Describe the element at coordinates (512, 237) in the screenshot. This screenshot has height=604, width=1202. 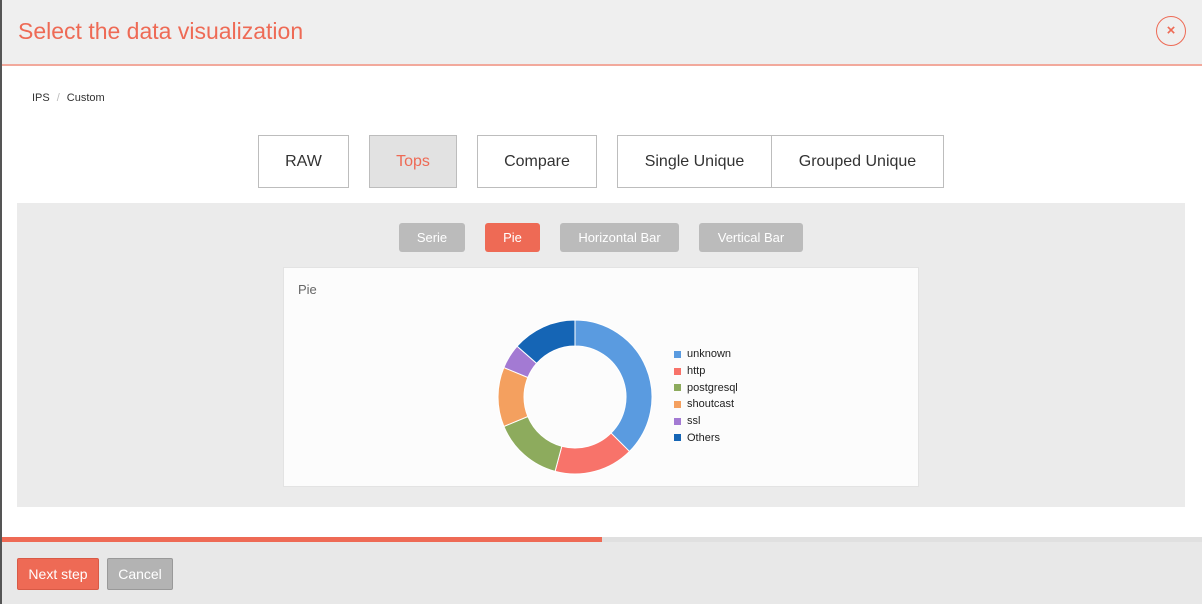
I see `chart-type-pie-button: Pie` at that location.